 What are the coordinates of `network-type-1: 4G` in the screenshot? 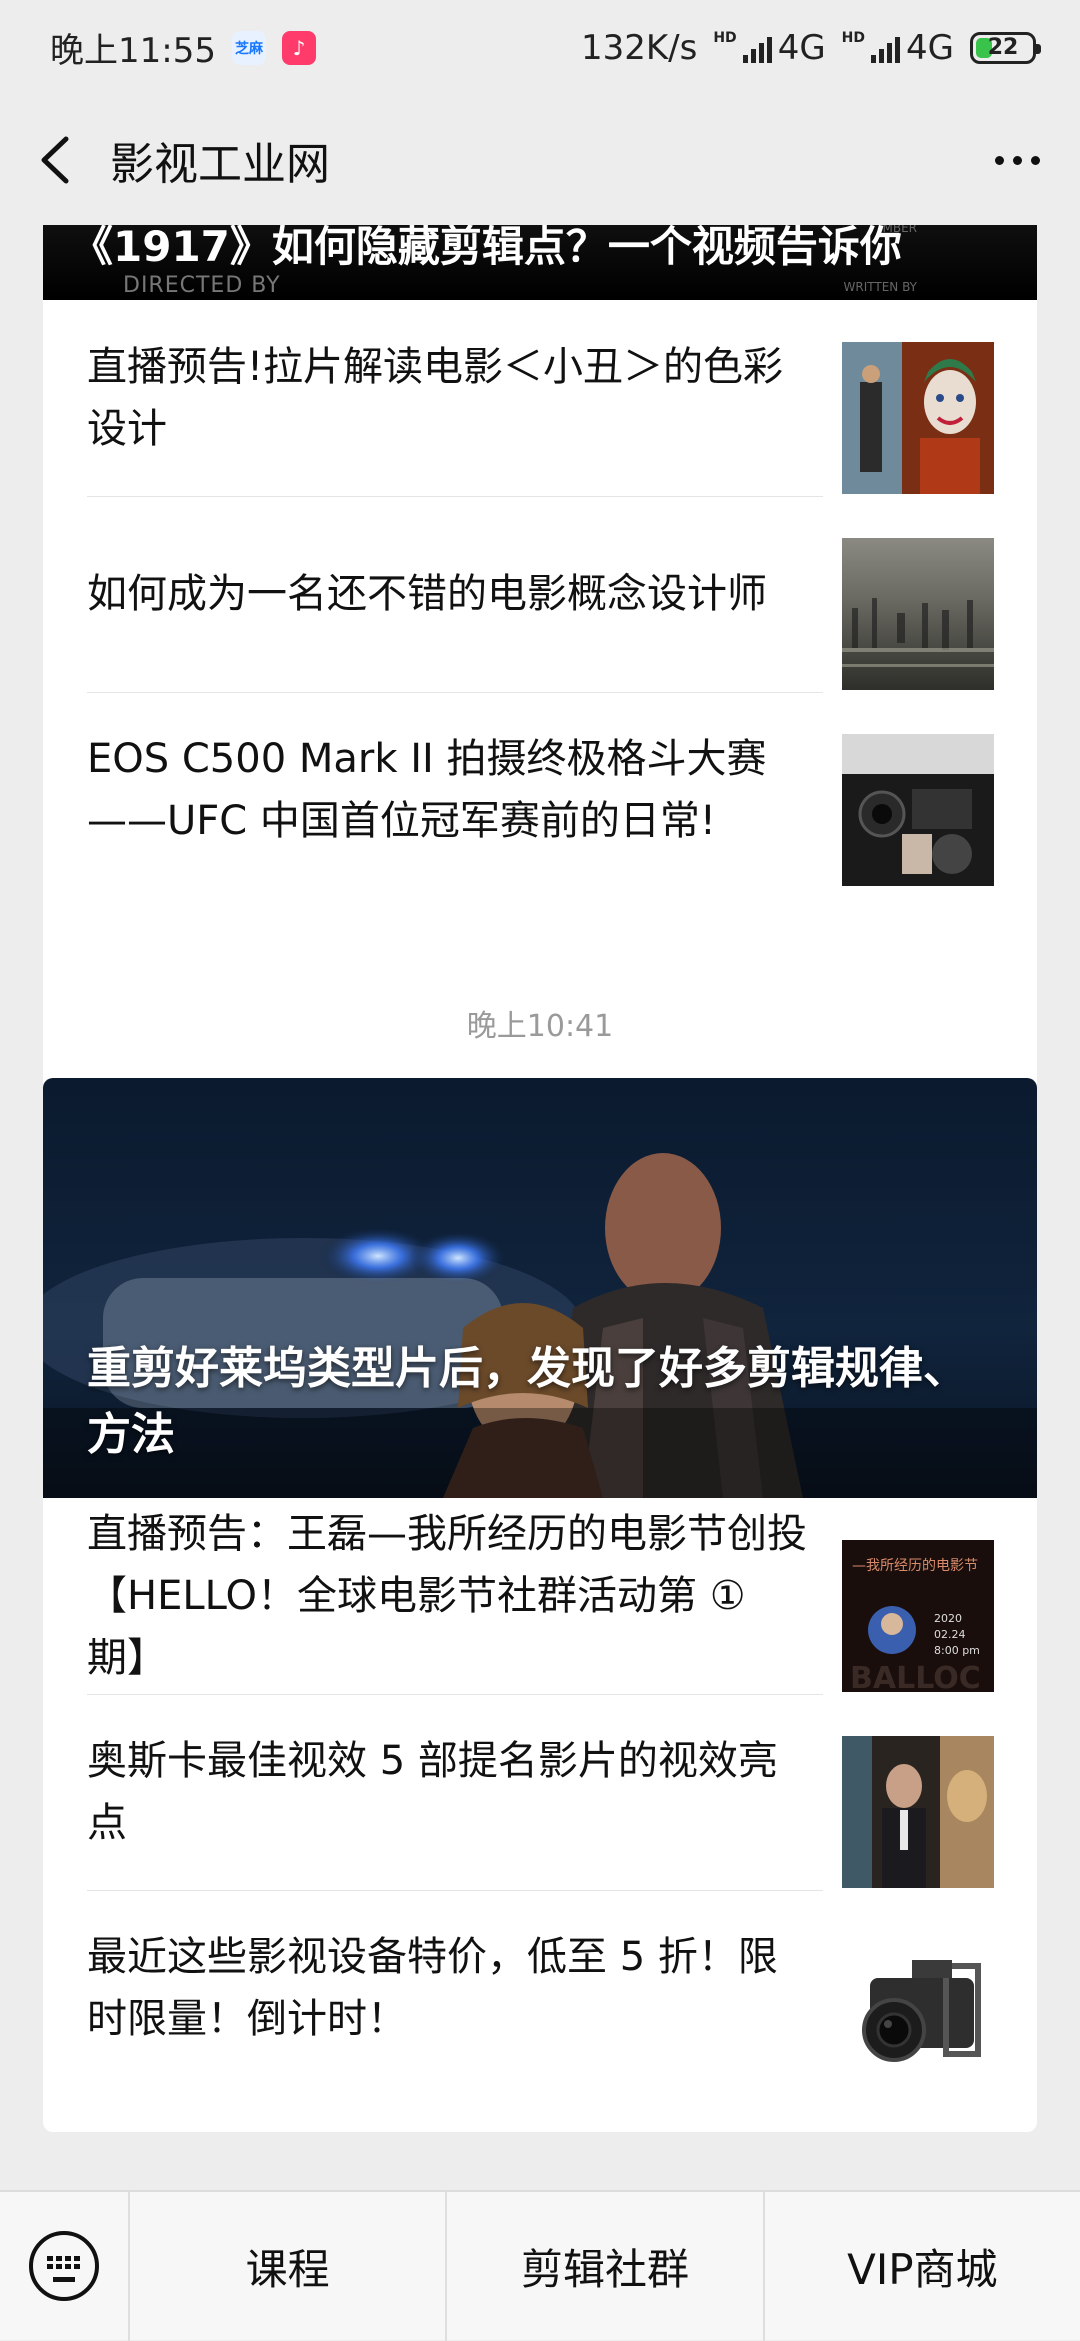 It's located at (801, 47).